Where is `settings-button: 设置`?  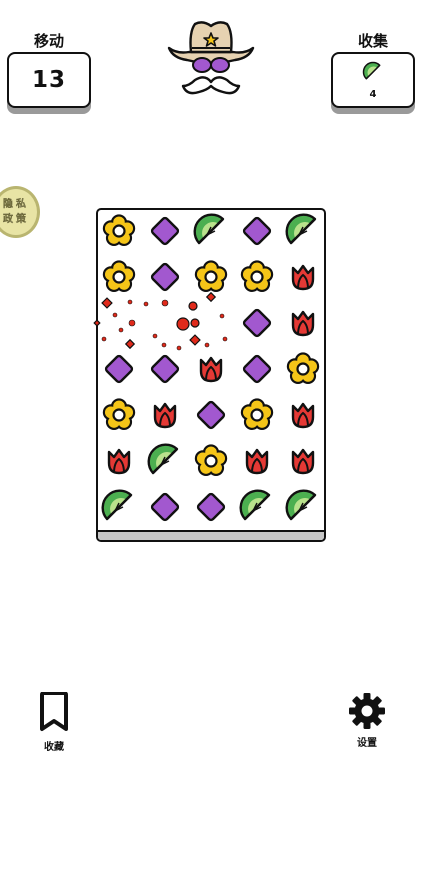 settings-button: 设置 is located at coordinates (367, 720).